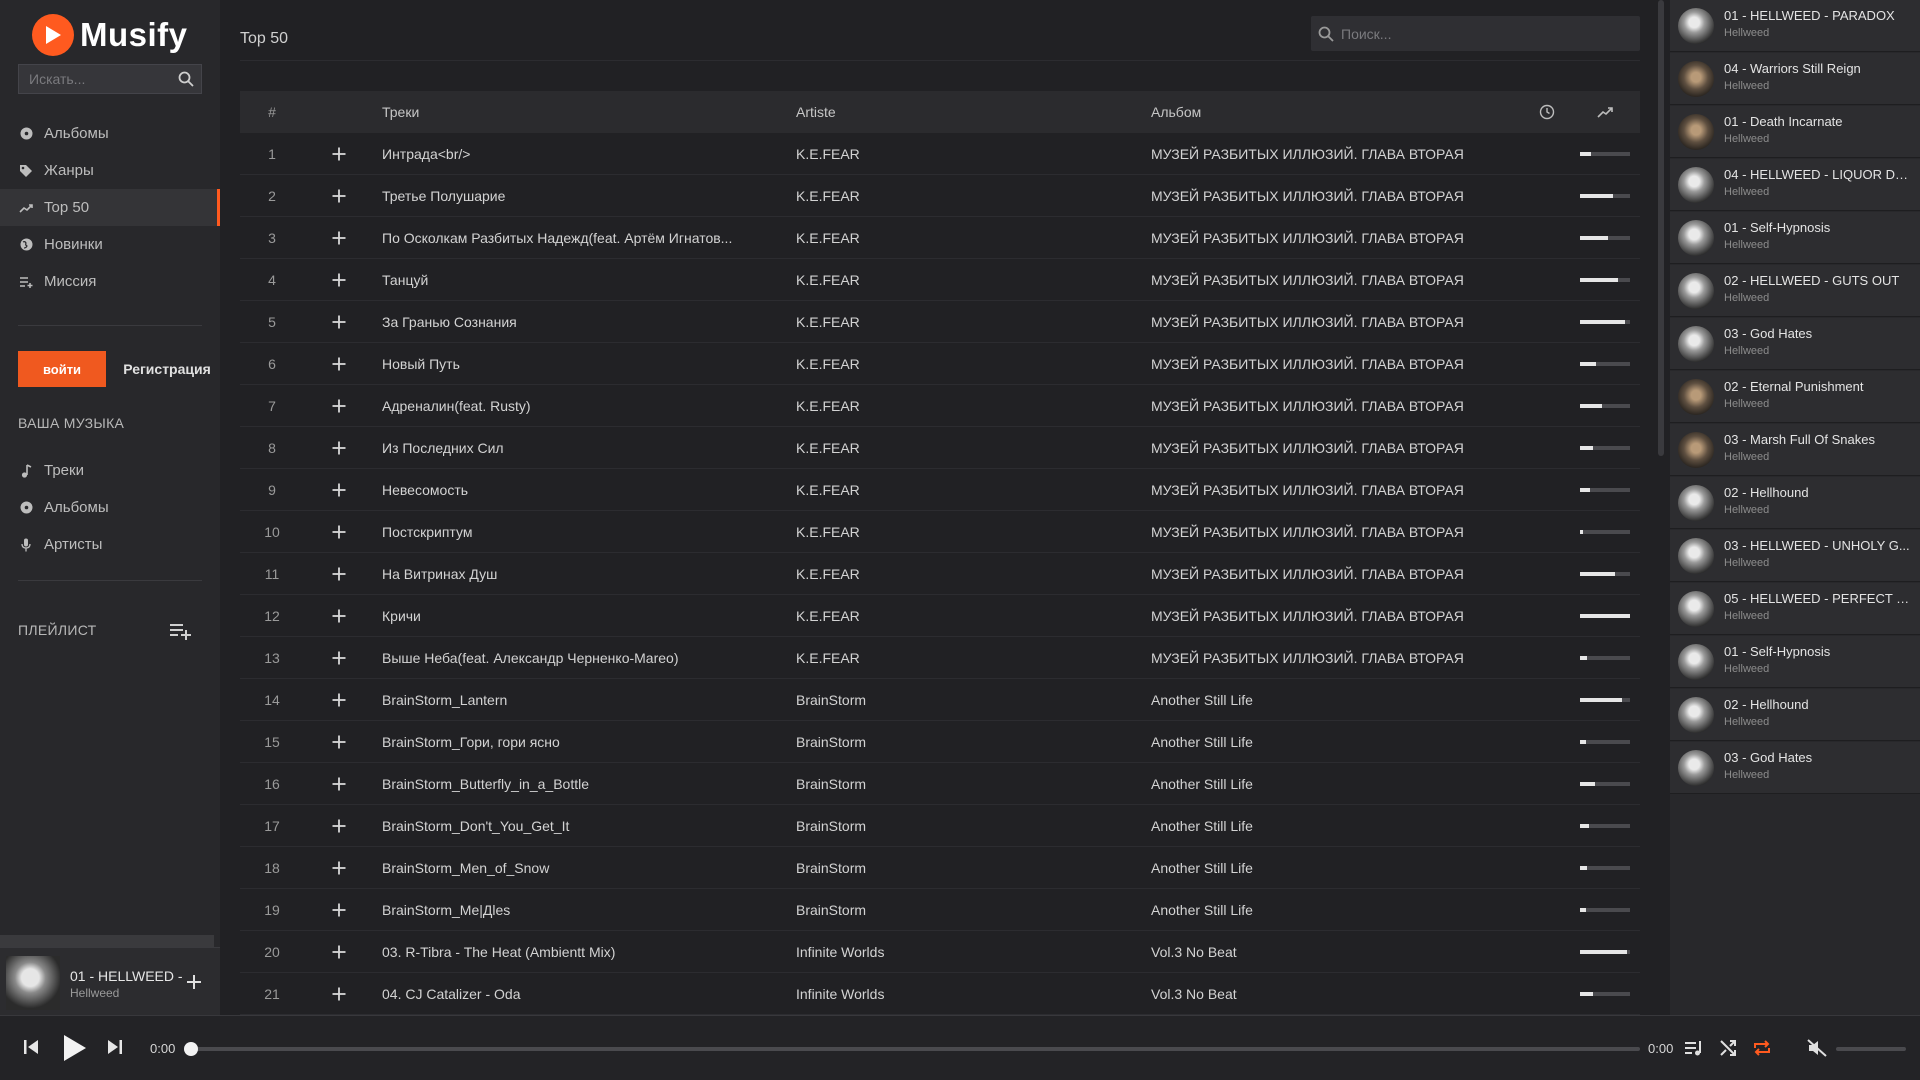 This screenshot has height=1080, width=1920. I want to click on header-tracks: Треки, so click(582, 112).